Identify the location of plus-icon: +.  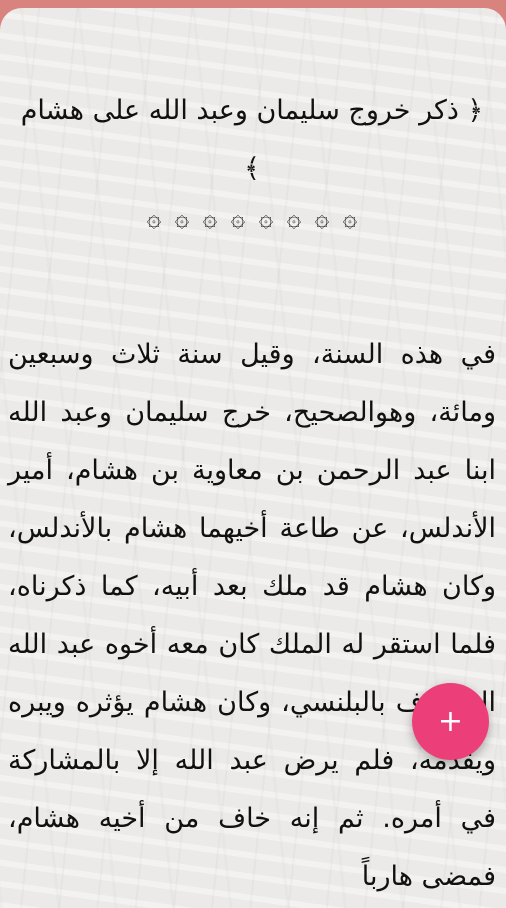
(450, 721).